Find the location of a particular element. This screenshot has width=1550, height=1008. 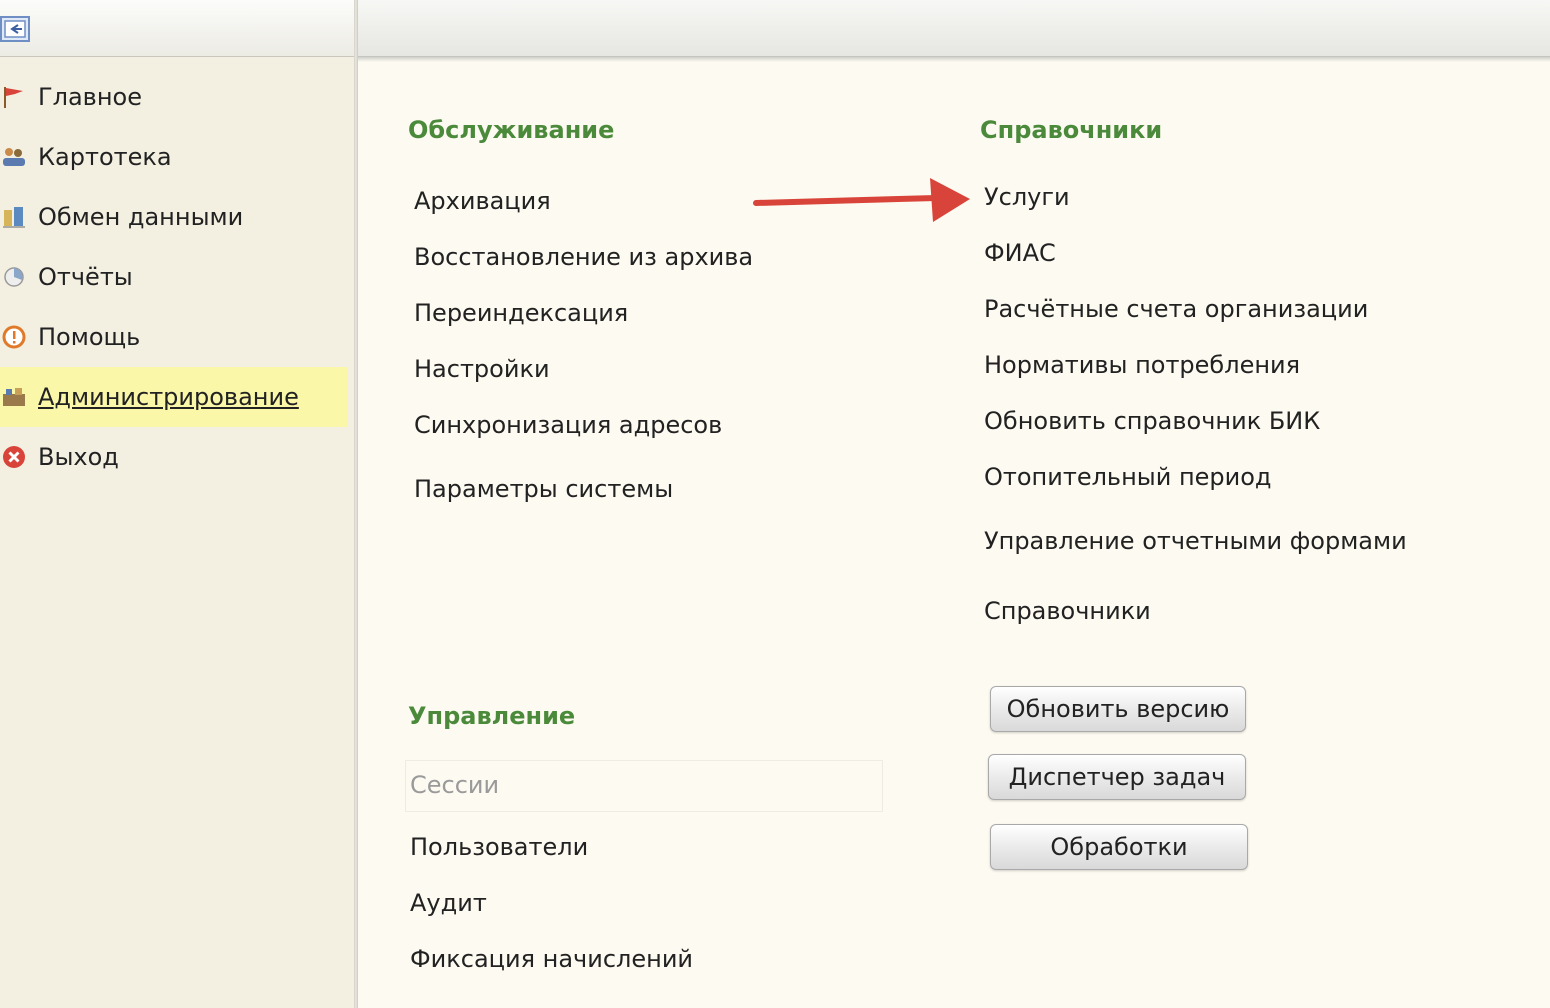

sidebar-item-reports: Отчёты is located at coordinates (174, 277).